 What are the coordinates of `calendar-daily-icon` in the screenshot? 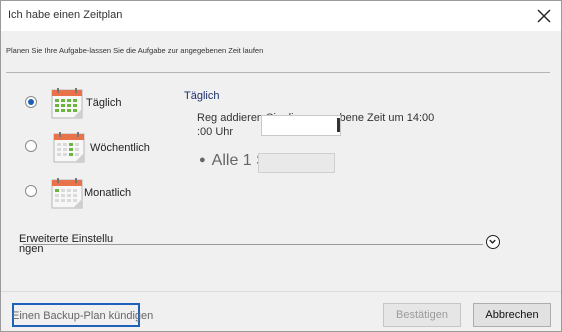 It's located at (67, 103).